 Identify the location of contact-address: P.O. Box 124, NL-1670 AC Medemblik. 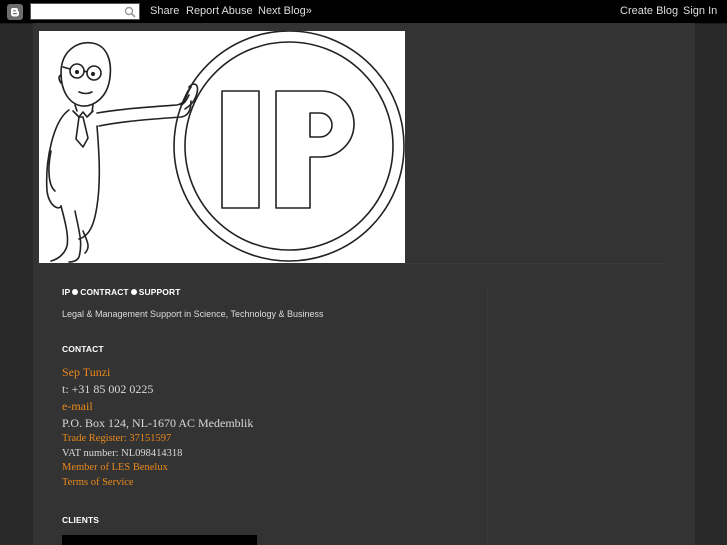
(158, 423).